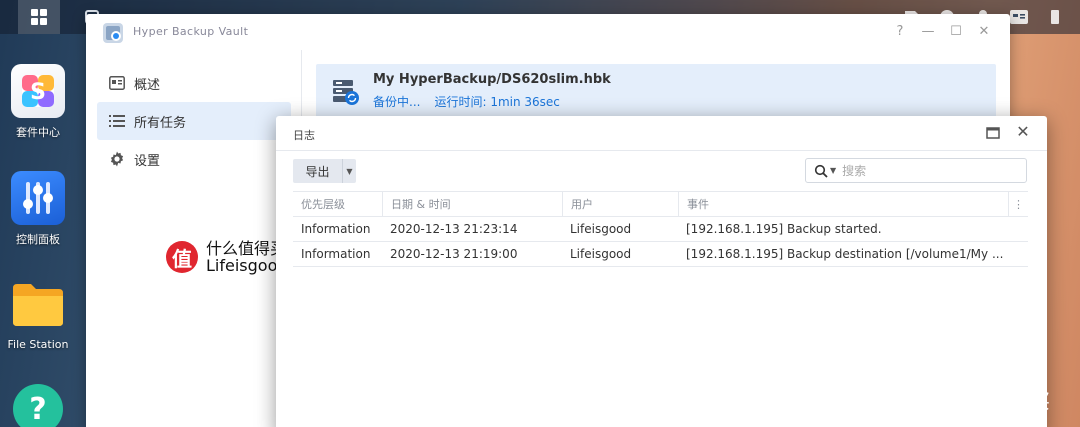  I want to click on main-menu-icon, so click(39, 17).